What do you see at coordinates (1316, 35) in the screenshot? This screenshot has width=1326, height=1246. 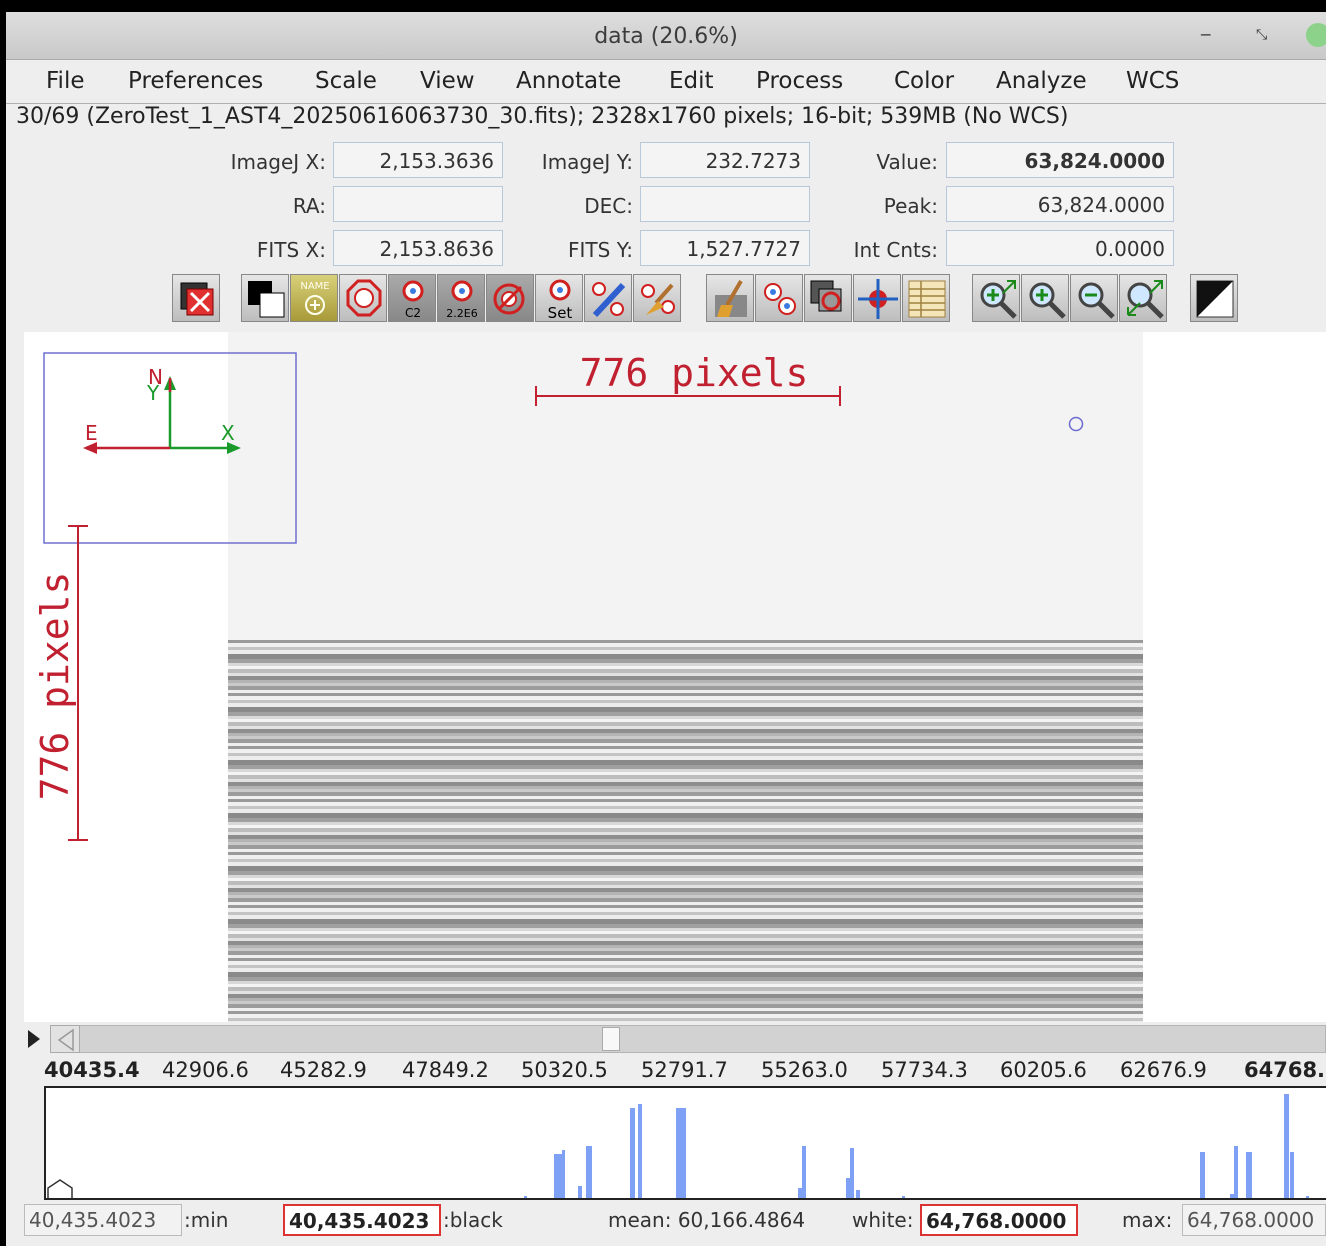 I see `close-icon` at bounding box center [1316, 35].